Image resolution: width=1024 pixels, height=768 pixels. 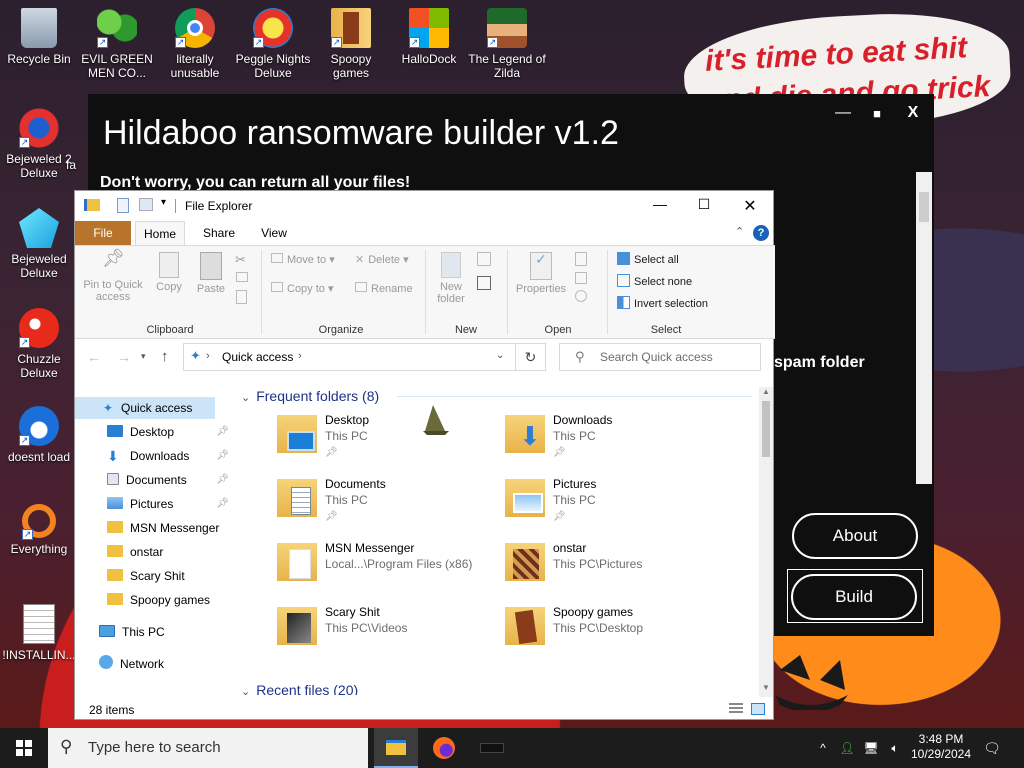 I want to click on nav-item-this-pc: This PC, so click(x=120, y=632).